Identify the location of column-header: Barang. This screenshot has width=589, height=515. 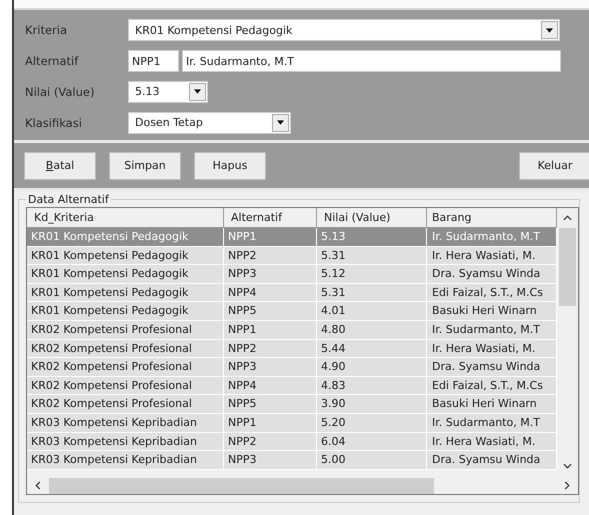
(492, 218).